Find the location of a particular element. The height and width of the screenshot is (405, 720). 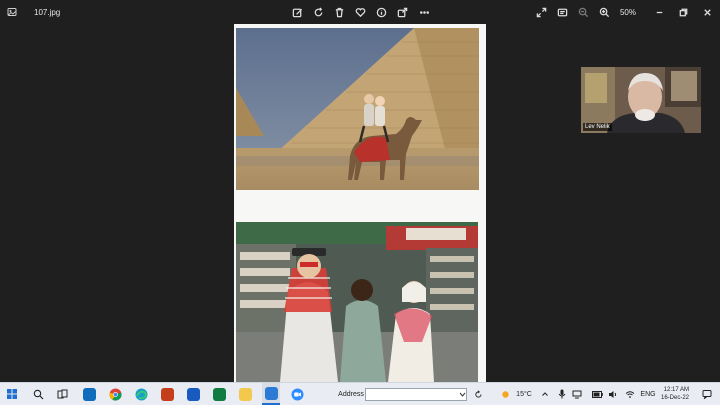

windows-taskbar: Address 15°C ENG 12:17 AM 16-Dec-22 is located at coordinates (360, 393).